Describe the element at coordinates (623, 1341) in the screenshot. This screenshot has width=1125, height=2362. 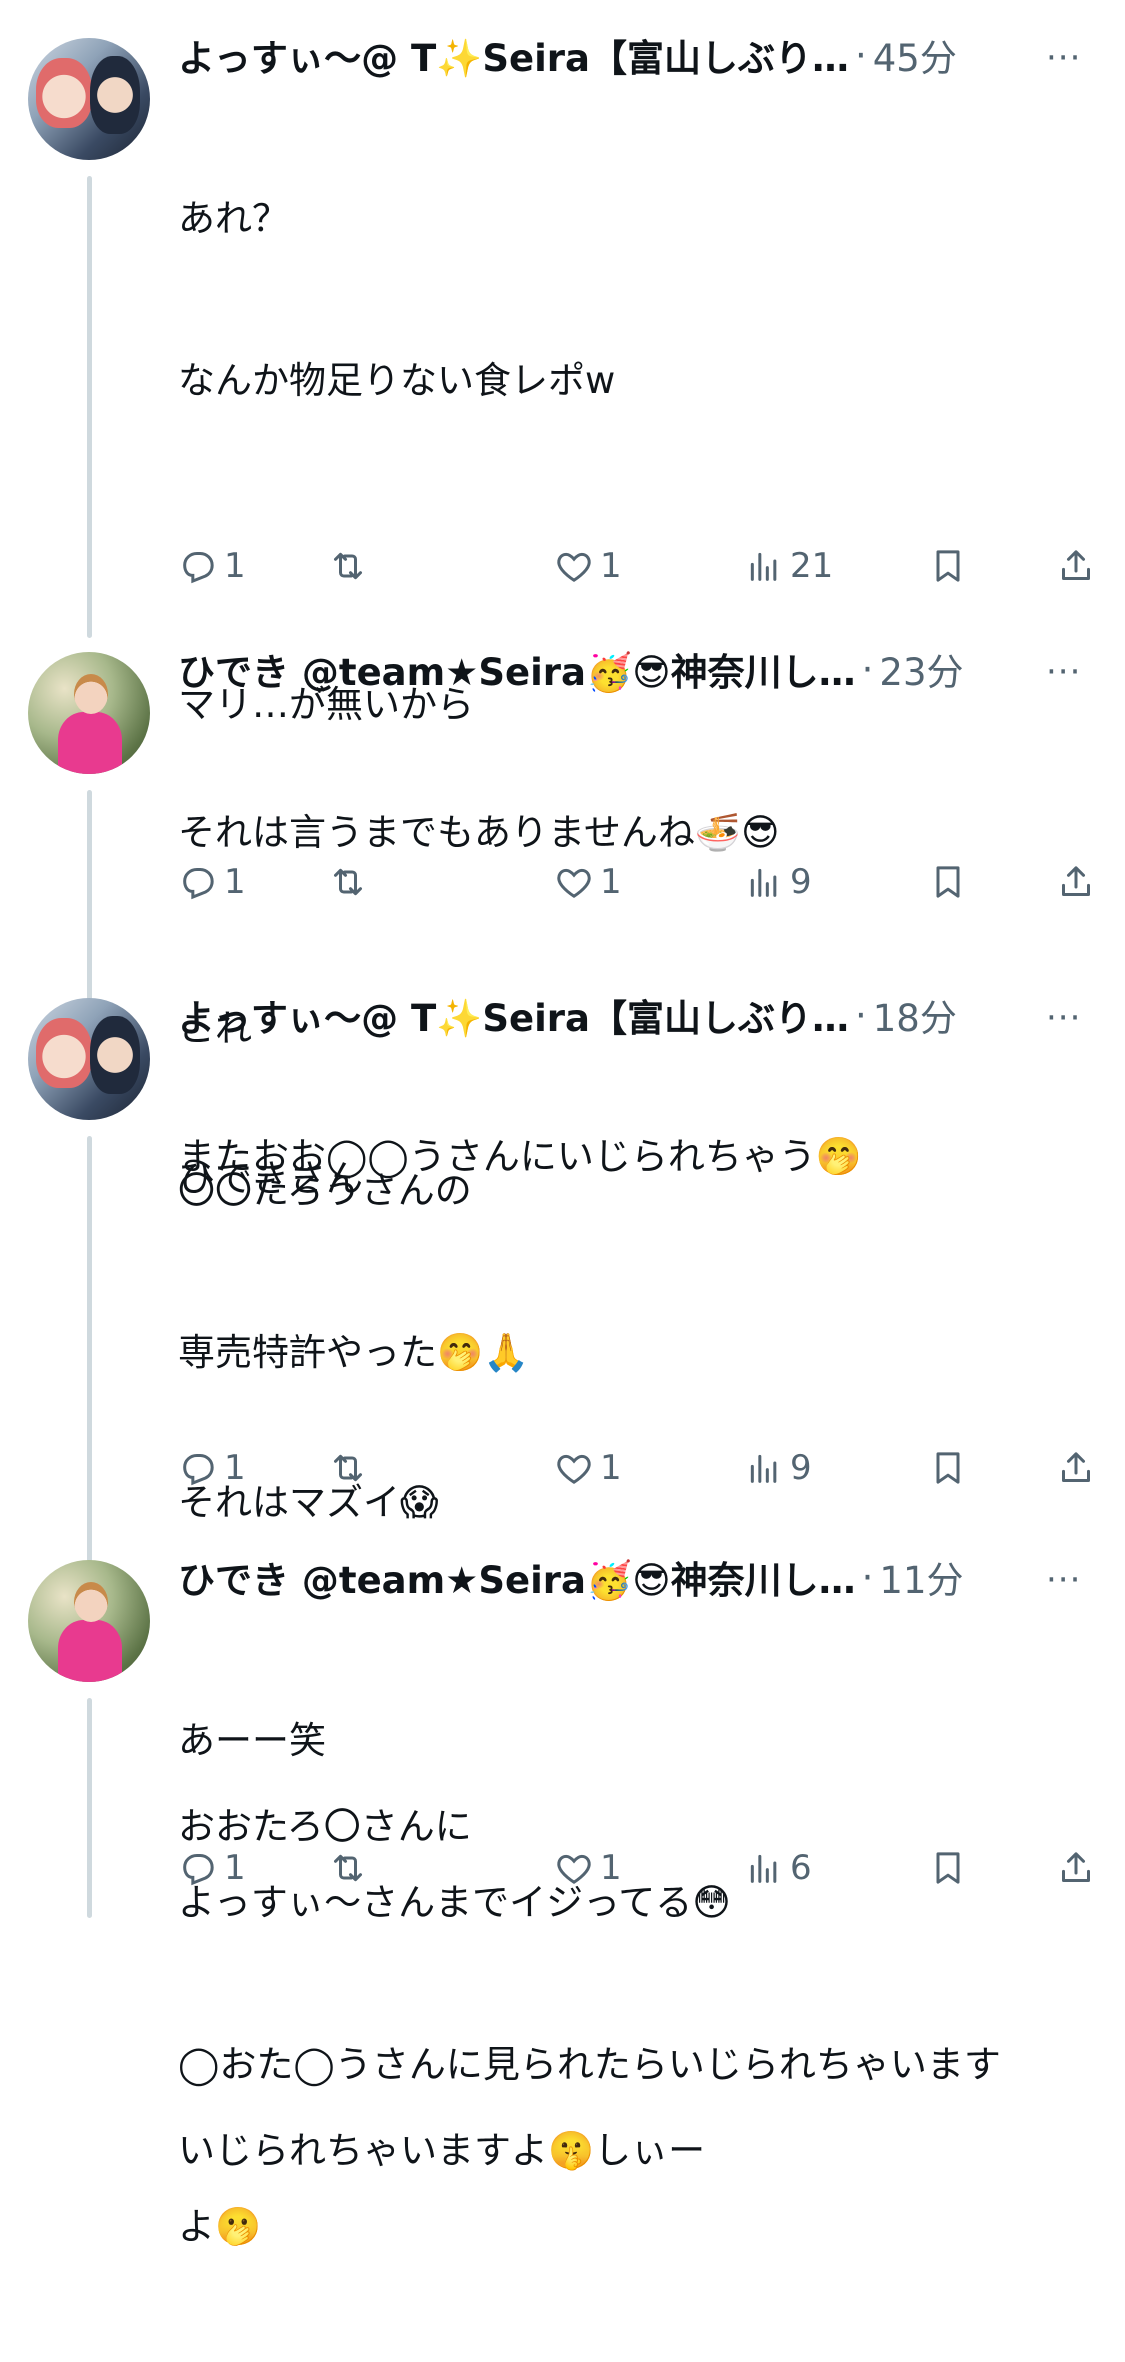
I see `tweet-text-line` at that location.